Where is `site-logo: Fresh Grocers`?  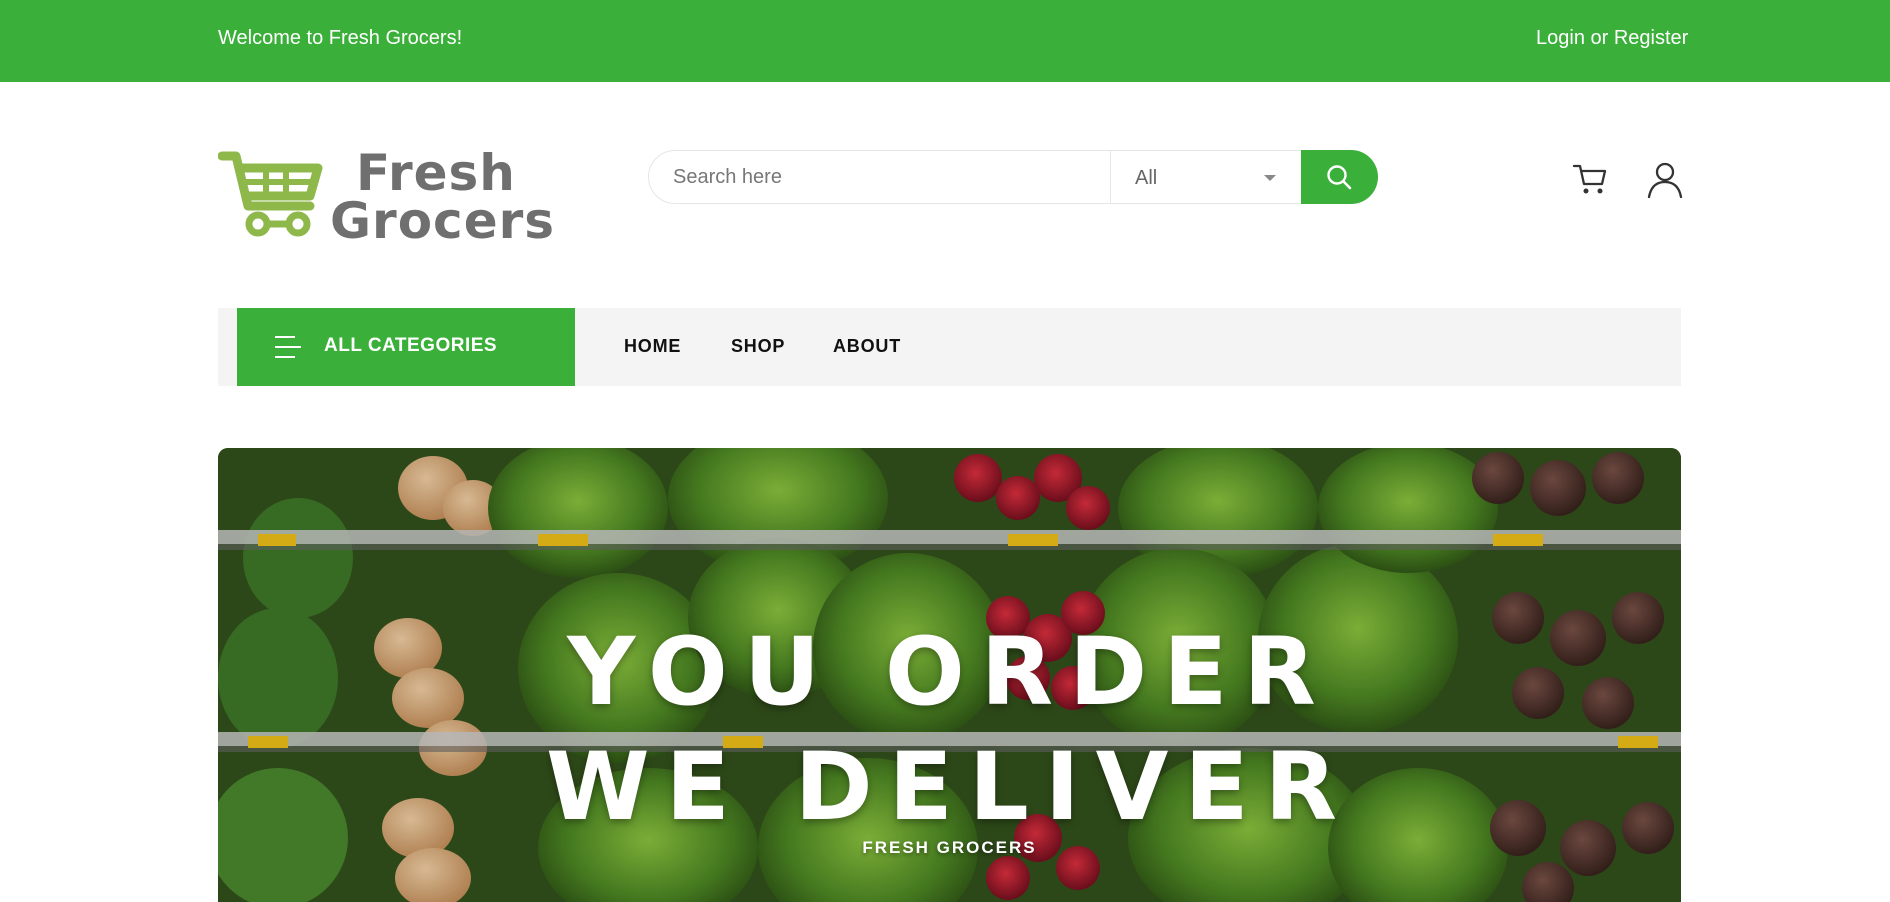
site-logo: Fresh Grocers is located at coordinates (386, 195).